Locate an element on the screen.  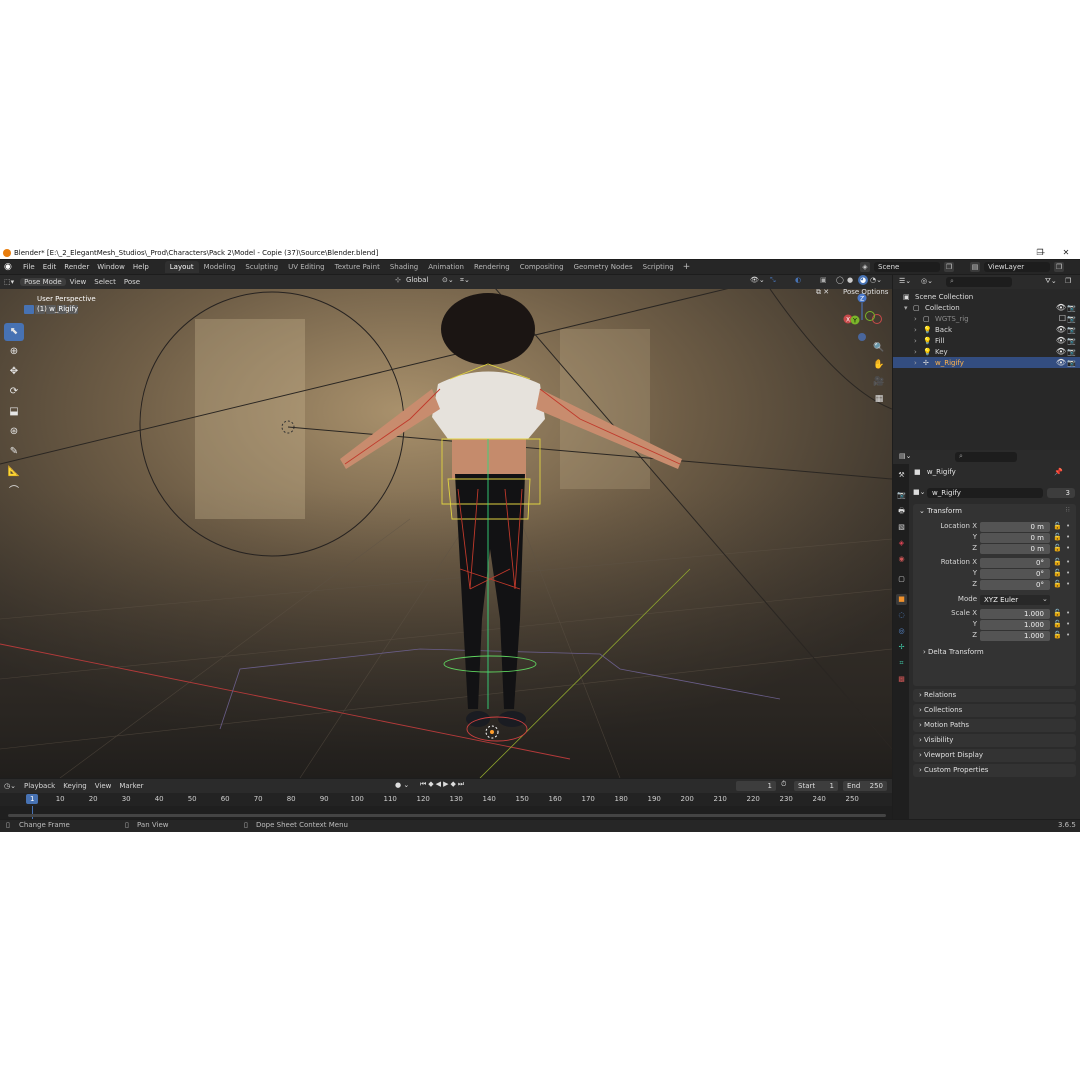
material-shading-icon: ◕ is located at coordinates (863, 280).